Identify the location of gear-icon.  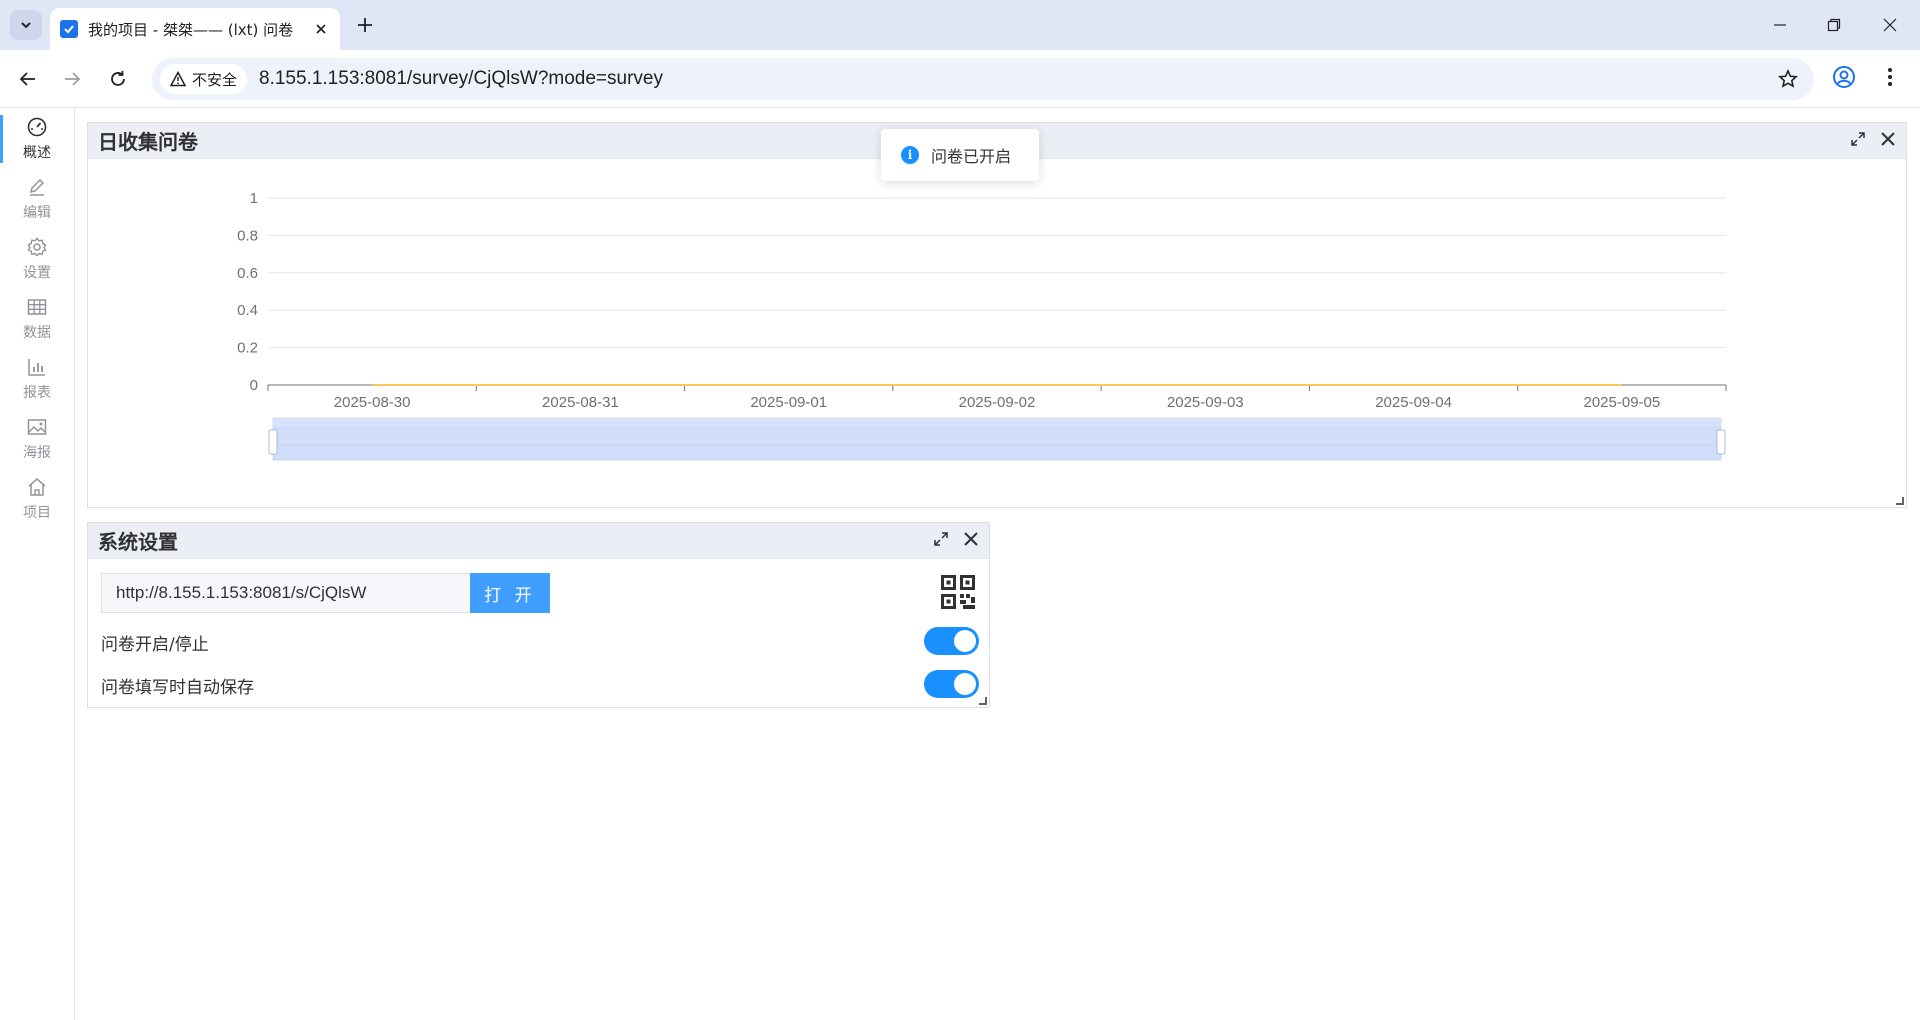
(37, 247).